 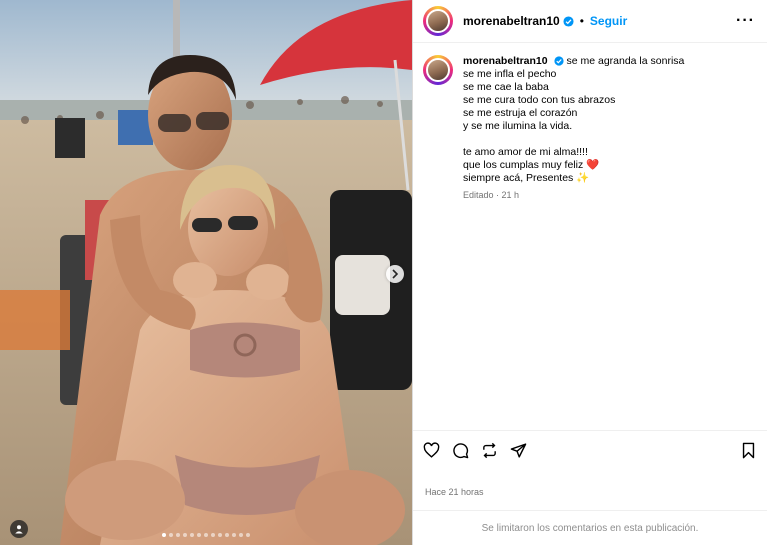 I want to click on heart-icon, so click(x=431, y=450).